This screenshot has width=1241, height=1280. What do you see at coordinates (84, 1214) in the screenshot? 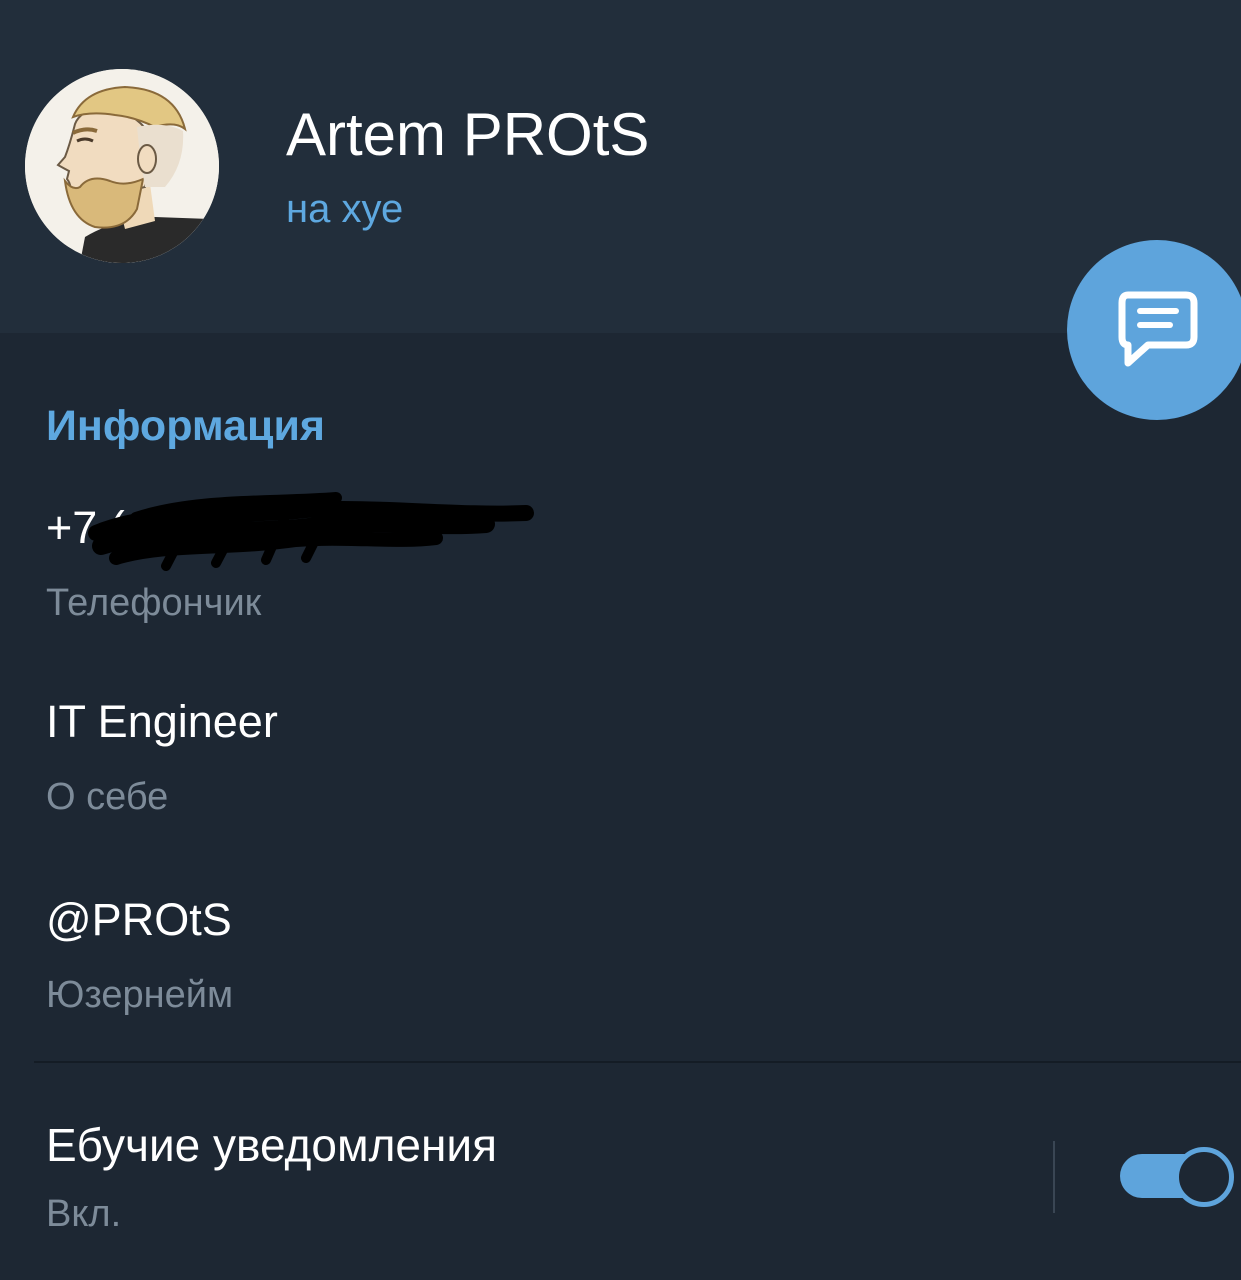
I see `notifications-status: Вкл.` at bounding box center [84, 1214].